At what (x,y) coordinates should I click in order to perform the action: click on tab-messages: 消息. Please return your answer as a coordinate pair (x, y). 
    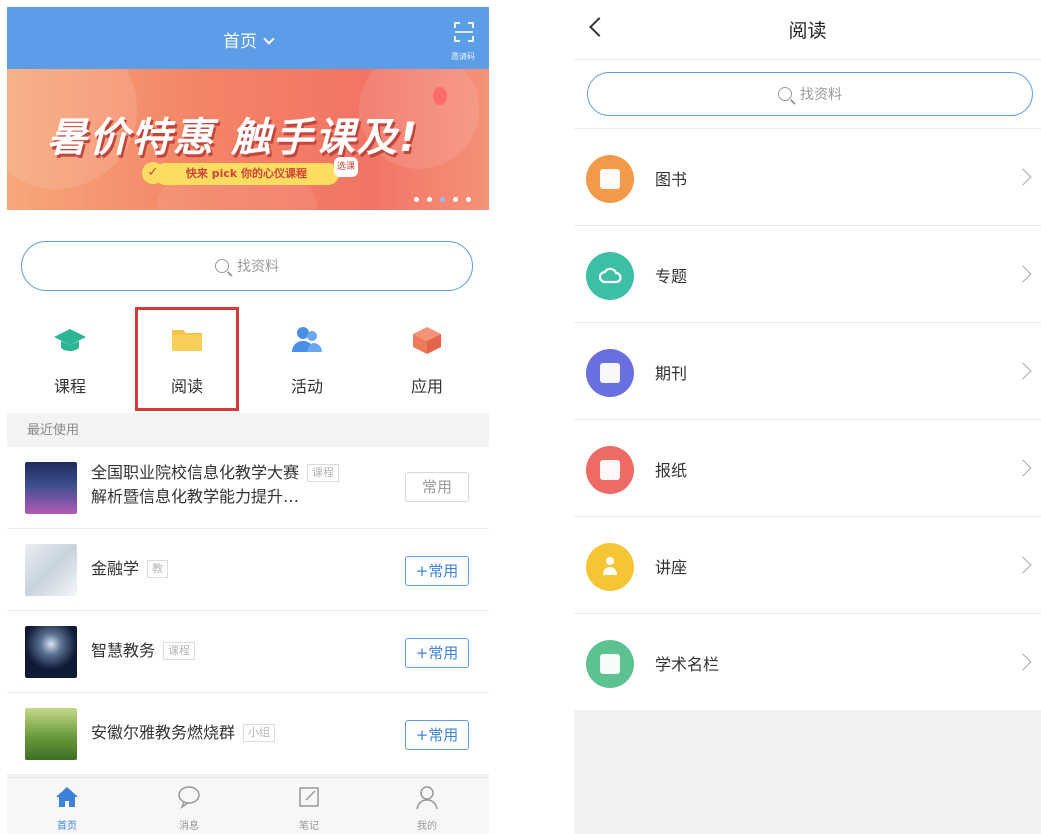
    Looking at the image, I should click on (189, 808).